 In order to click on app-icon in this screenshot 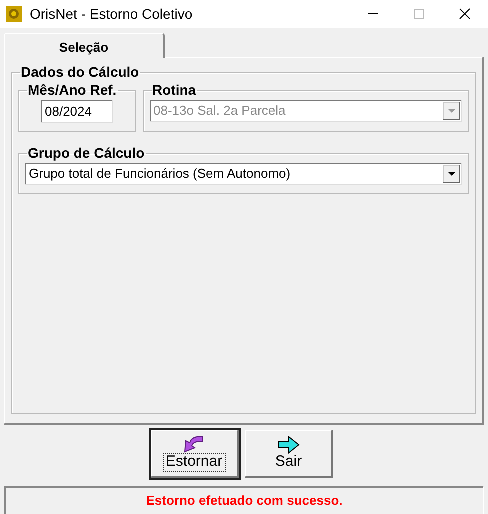, I will do `click(14, 14)`.